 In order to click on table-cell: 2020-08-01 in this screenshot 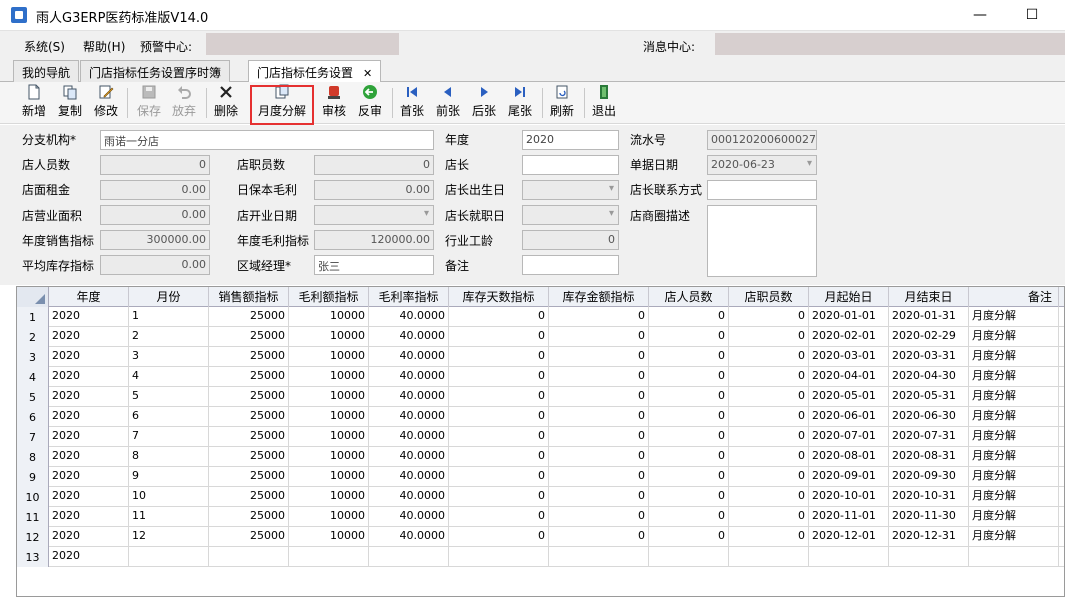, I will do `click(849, 457)`.